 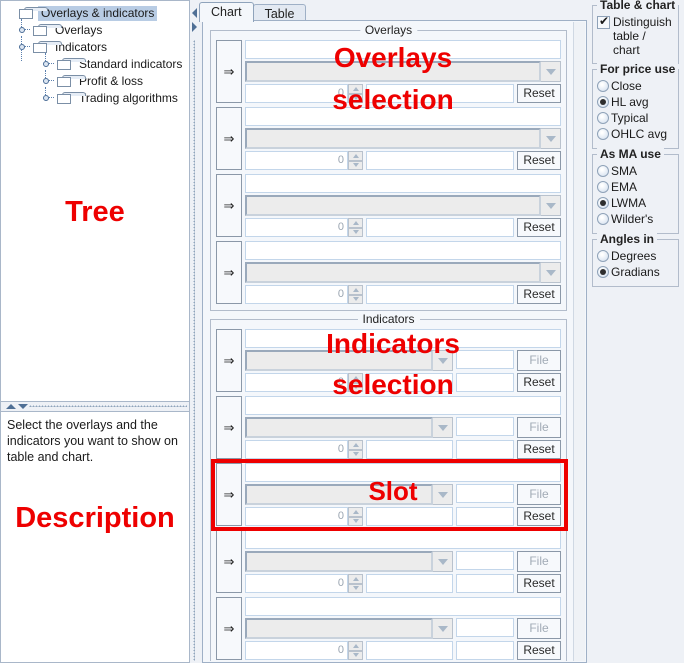 I want to click on vertical-splitter, so click(x=194, y=331).